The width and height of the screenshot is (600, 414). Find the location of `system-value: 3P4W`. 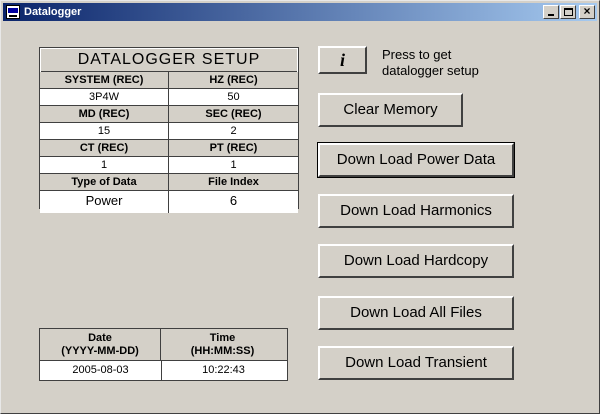

system-value: 3P4W is located at coordinates (104, 97).